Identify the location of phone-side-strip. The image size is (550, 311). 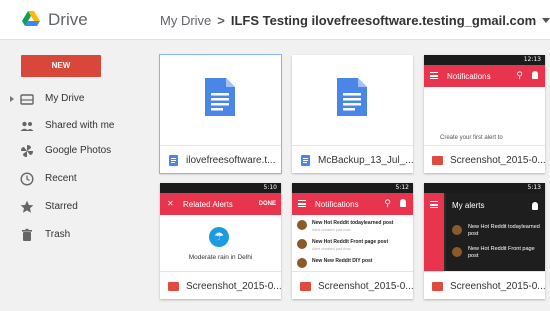
(434, 232).